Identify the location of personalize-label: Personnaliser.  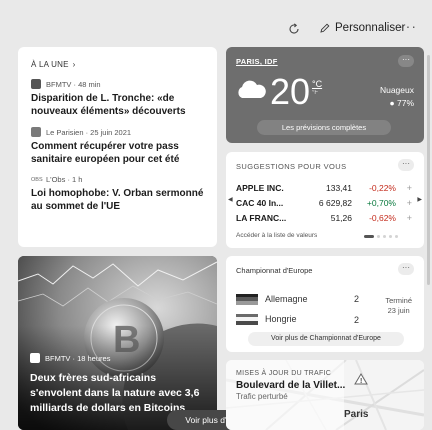
(370, 28).